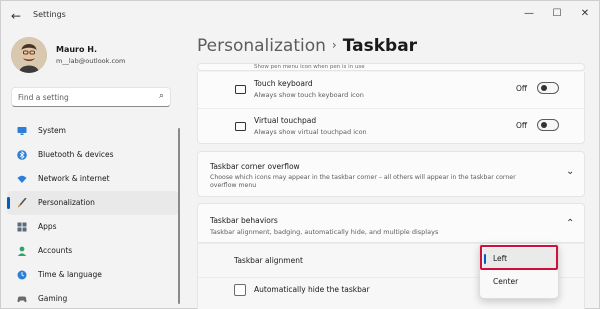  What do you see at coordinates (506, 281) in the screenshot?
I see `option-label: Center` at bounding box center [506, 281].